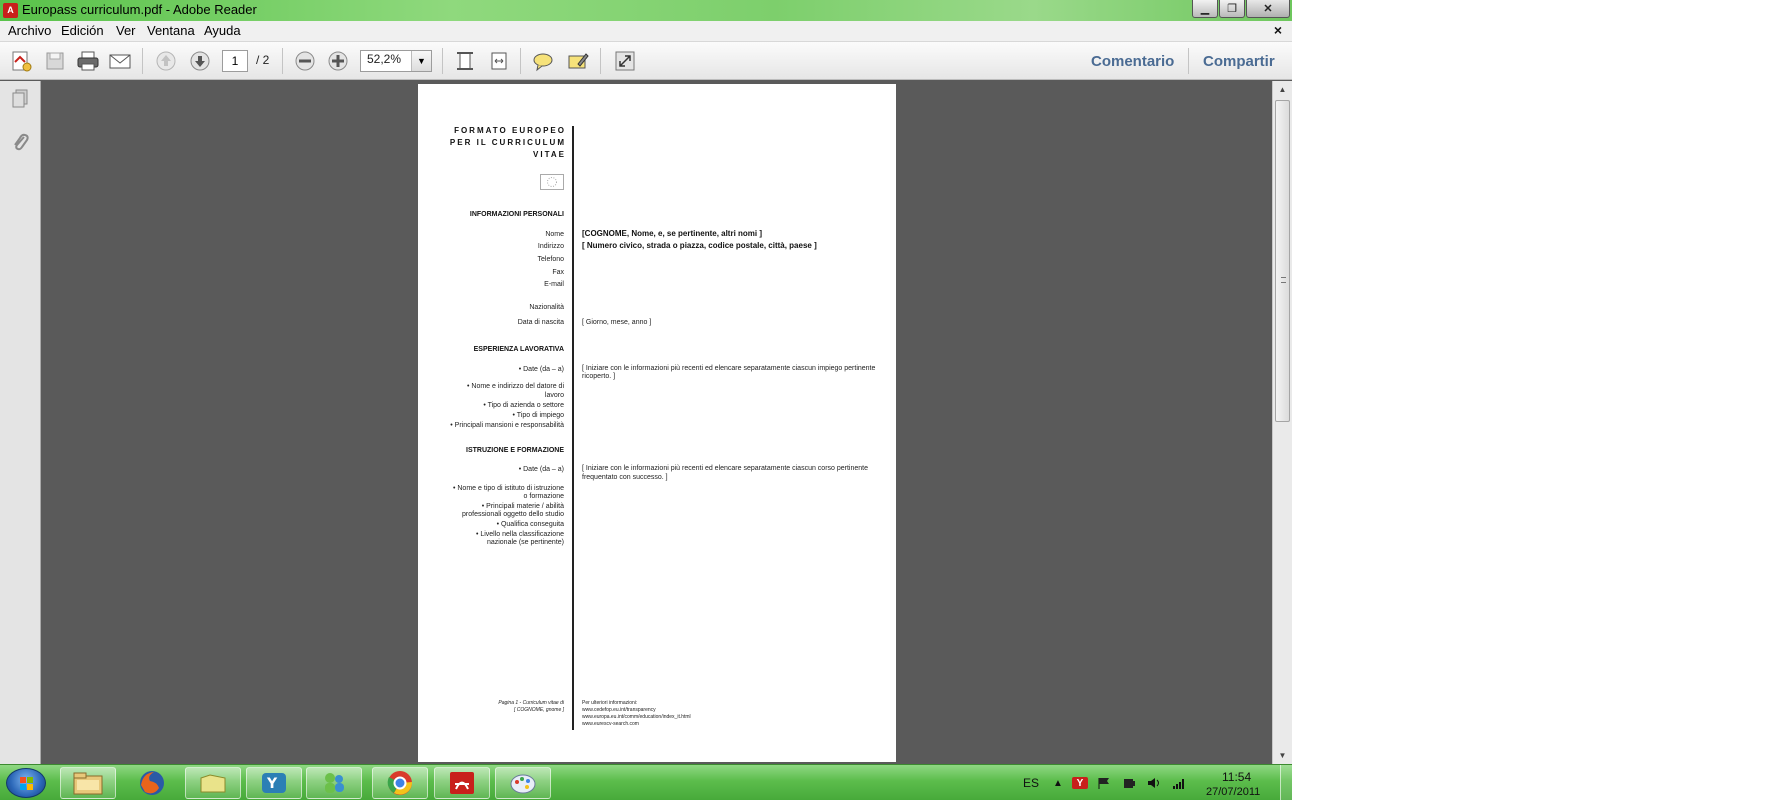 This screenshot has height=800, width=1780. Describe the element at coordinates (550, 246) in the screenshot. I see `label-indirizzo: Indirizzo` at that location.